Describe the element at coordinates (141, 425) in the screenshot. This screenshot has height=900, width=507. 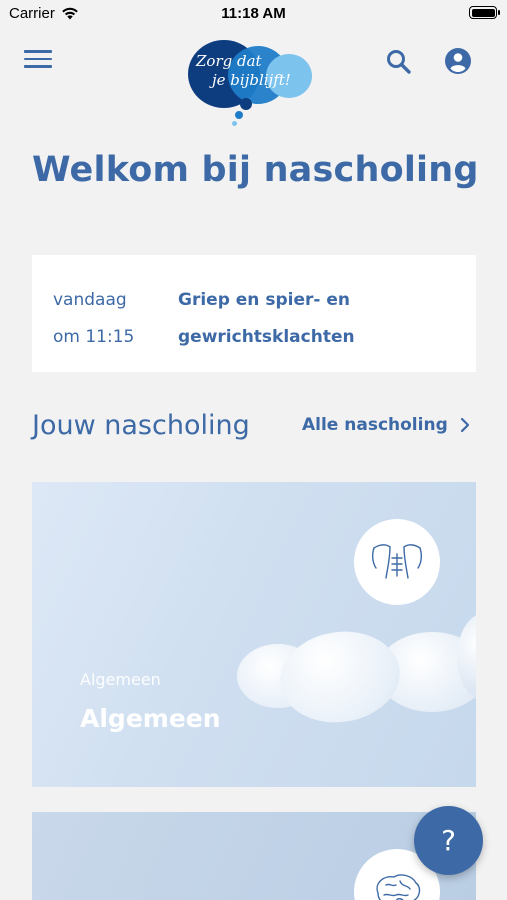
I see `section-title: Jouw nascholing` at that location.